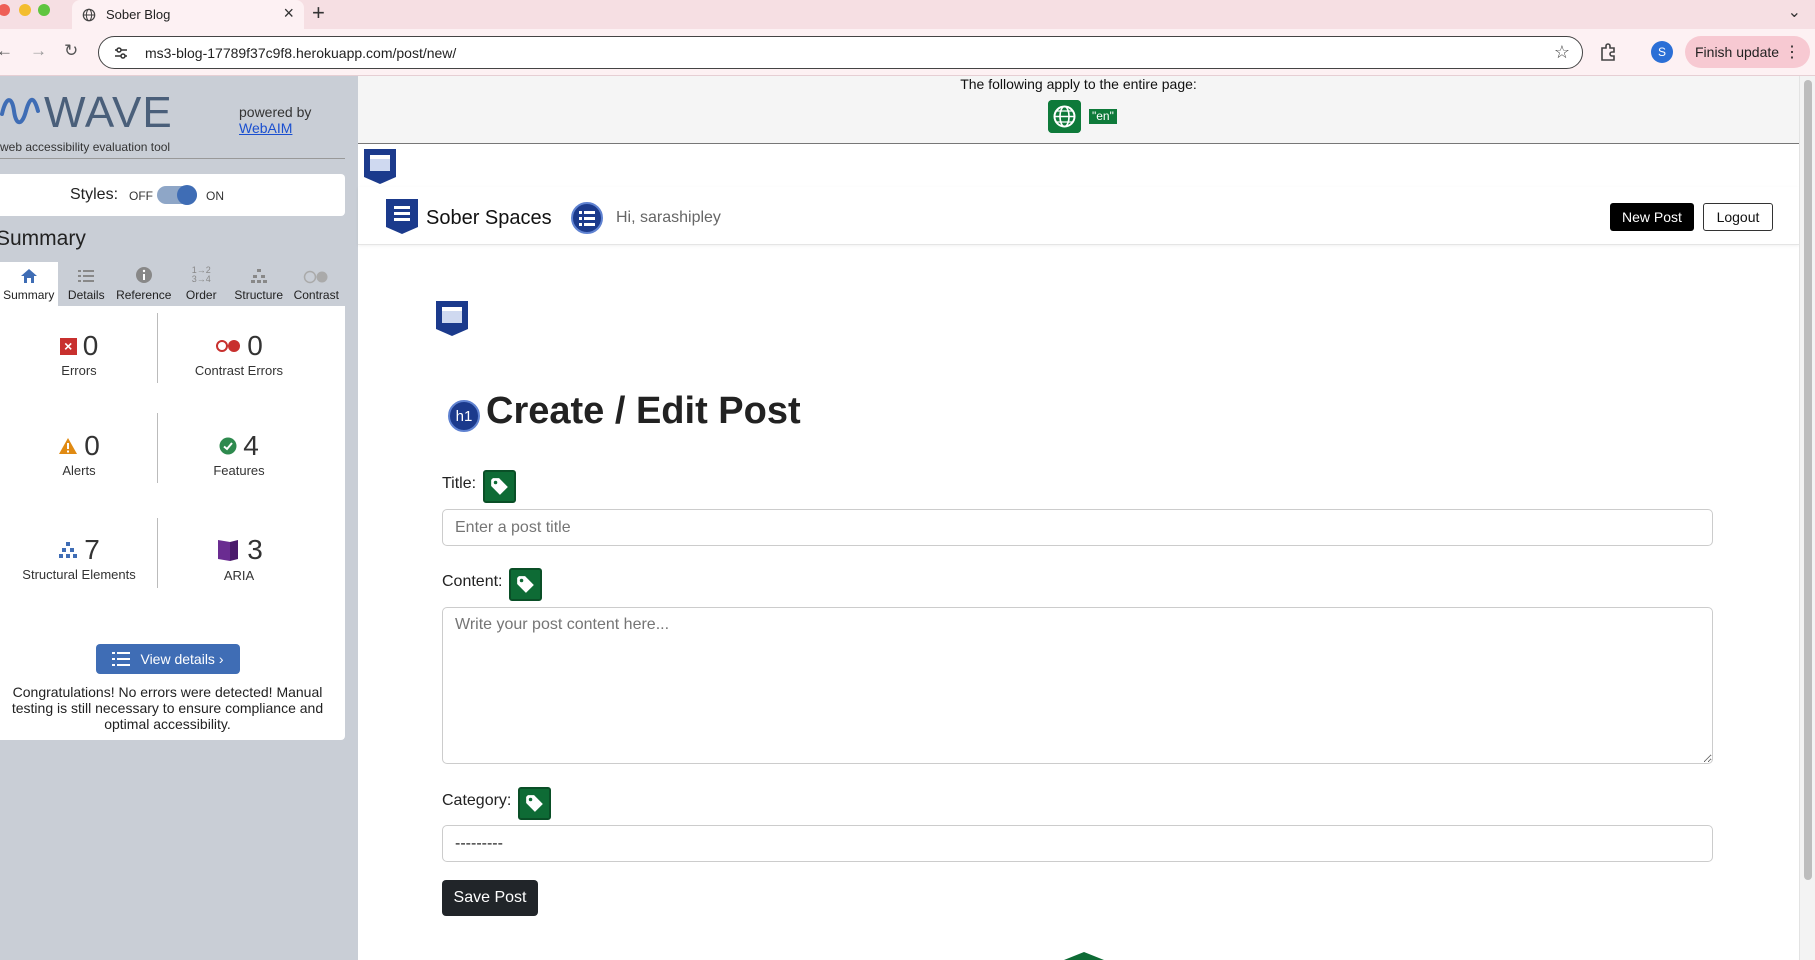 The width and height of the screenshot is (1815, 960). What do you see at coordinates (68, 346) in the screenshot?
I see `error-icon: ×` at bounding box center [68, 346].